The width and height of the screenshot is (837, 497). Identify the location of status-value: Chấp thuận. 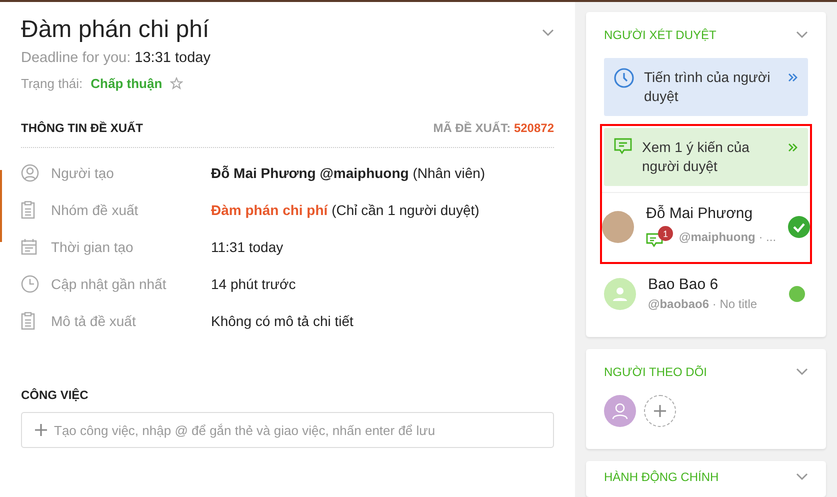
(126, 83).